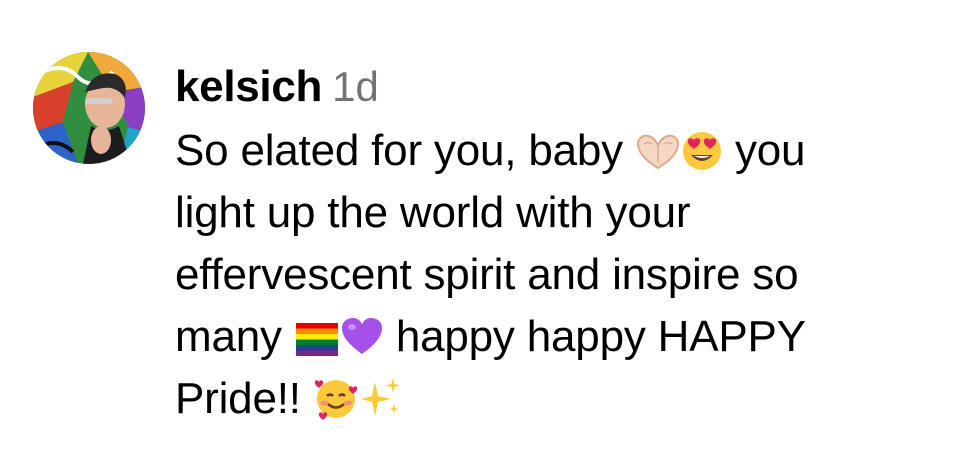 Image resolution: width=980 pixels, height=460 pixels. Describe the element at coordinates (317, 339) in the screenshot. I see `rainbow-flag-emoji` at that location.